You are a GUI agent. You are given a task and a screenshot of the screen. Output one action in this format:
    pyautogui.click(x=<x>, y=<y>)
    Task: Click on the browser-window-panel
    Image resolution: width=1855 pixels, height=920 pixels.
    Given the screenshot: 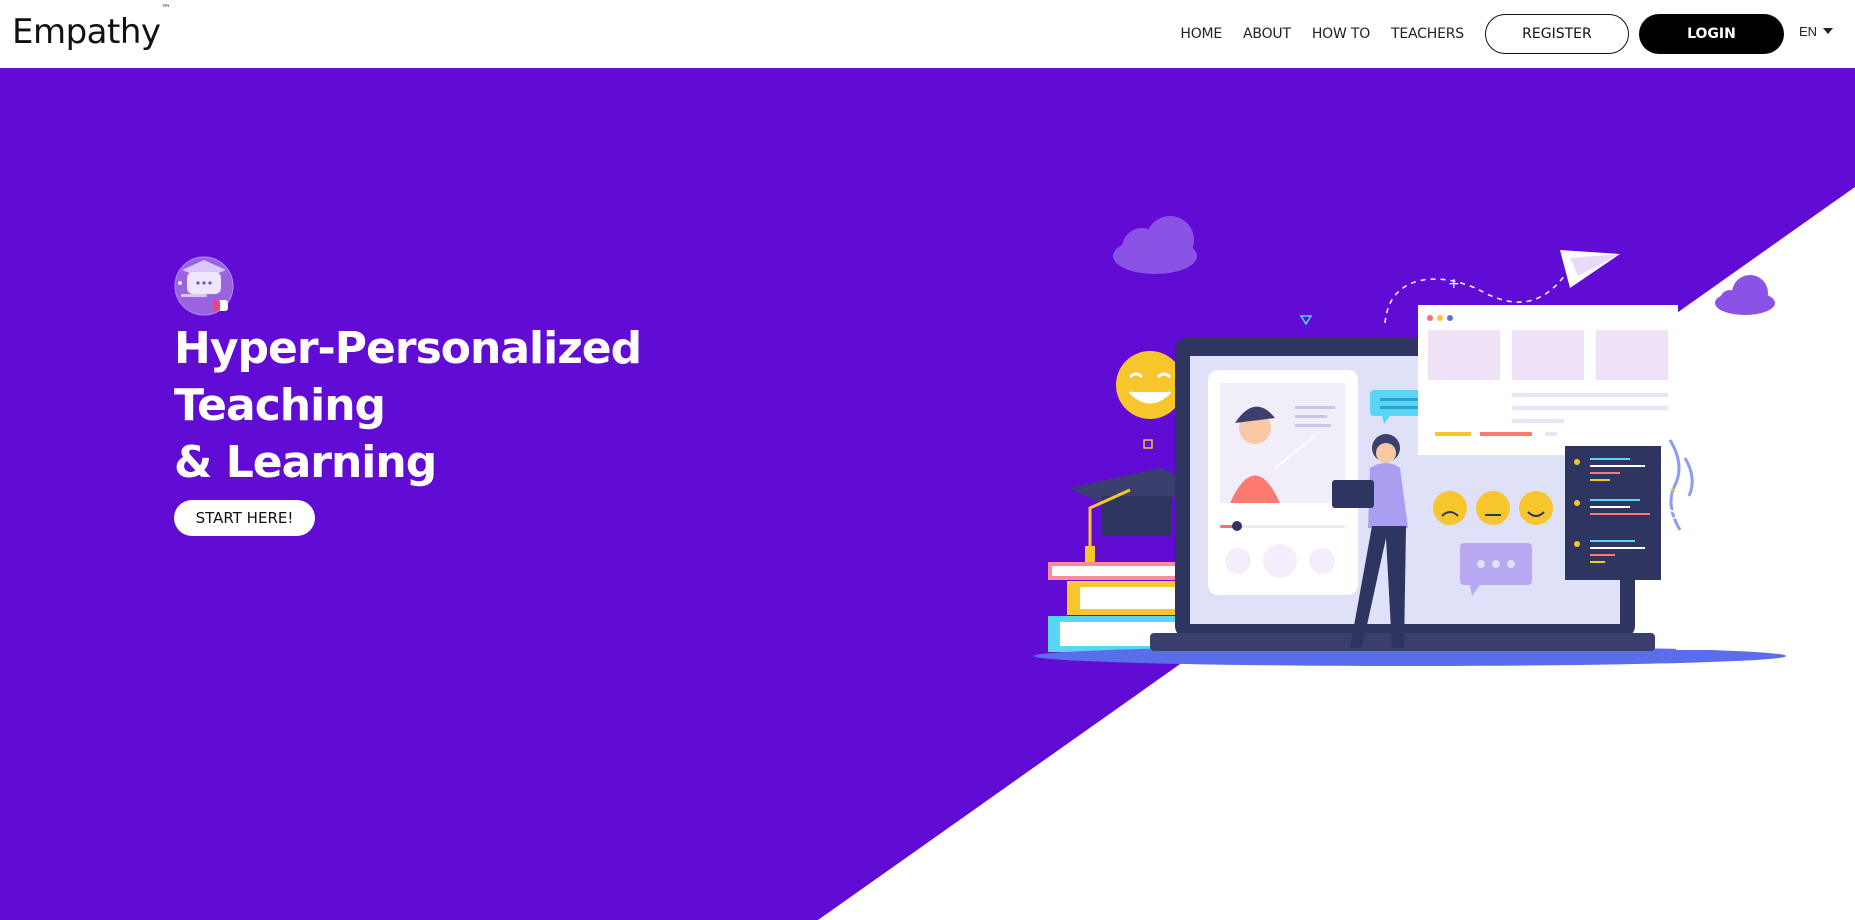 What is the action you would take?
    pyautogui.click(x=1548, y=380)
    